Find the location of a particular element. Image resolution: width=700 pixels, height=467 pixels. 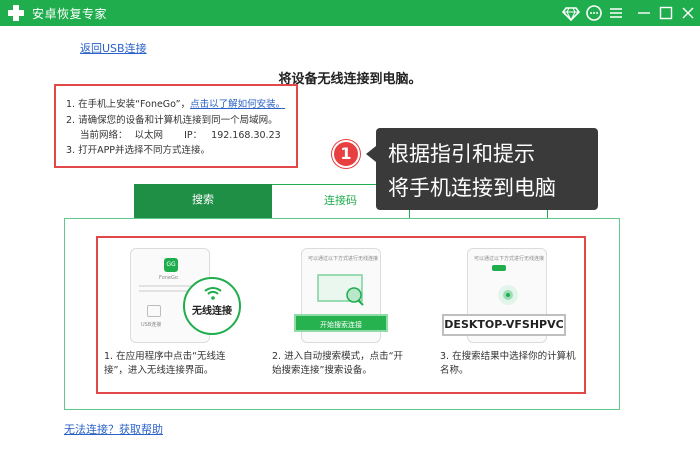

close-icon is located at coordinates (688, 13).